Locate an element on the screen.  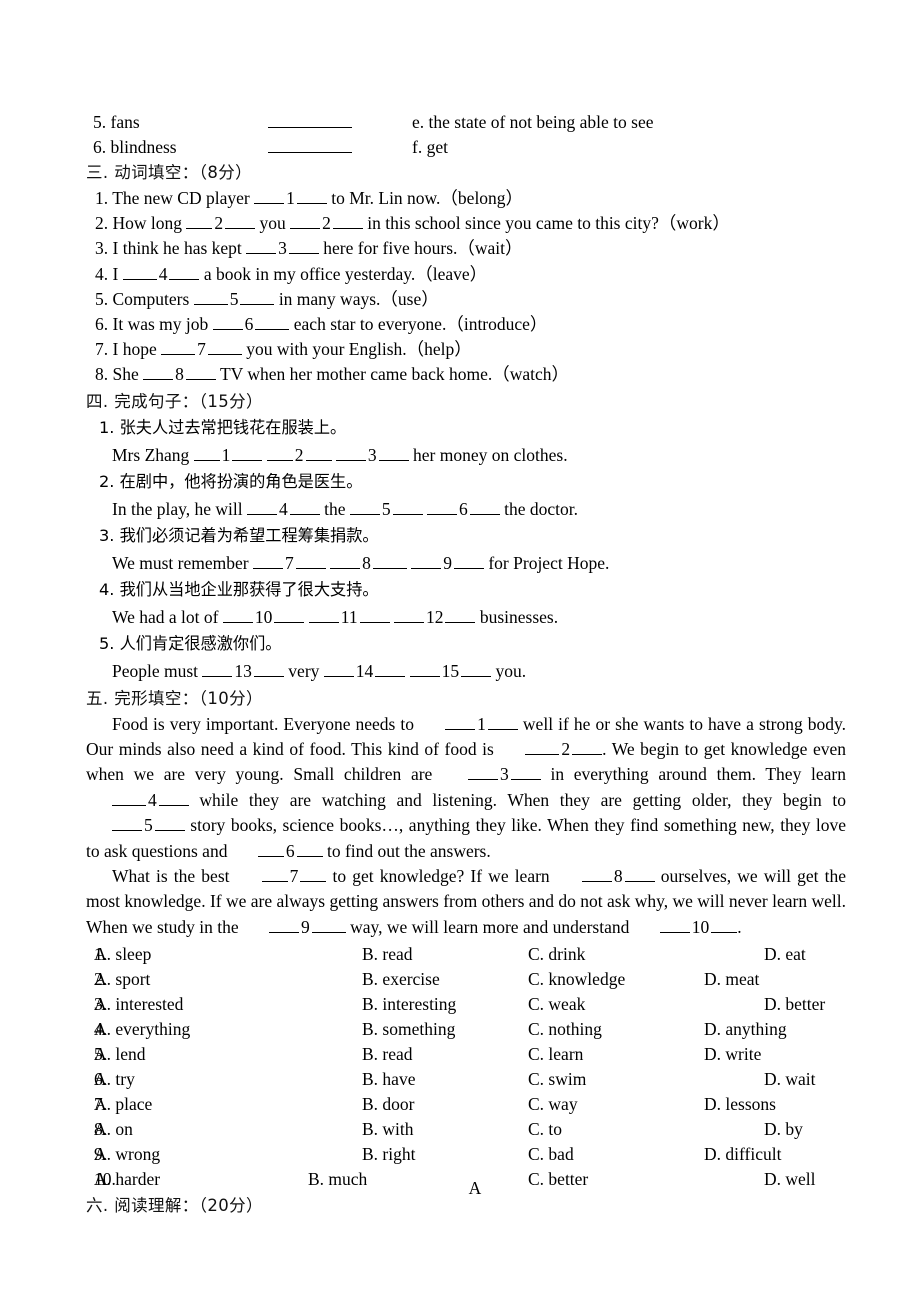
option-c: C. way is located at coordinates (553, 1104).